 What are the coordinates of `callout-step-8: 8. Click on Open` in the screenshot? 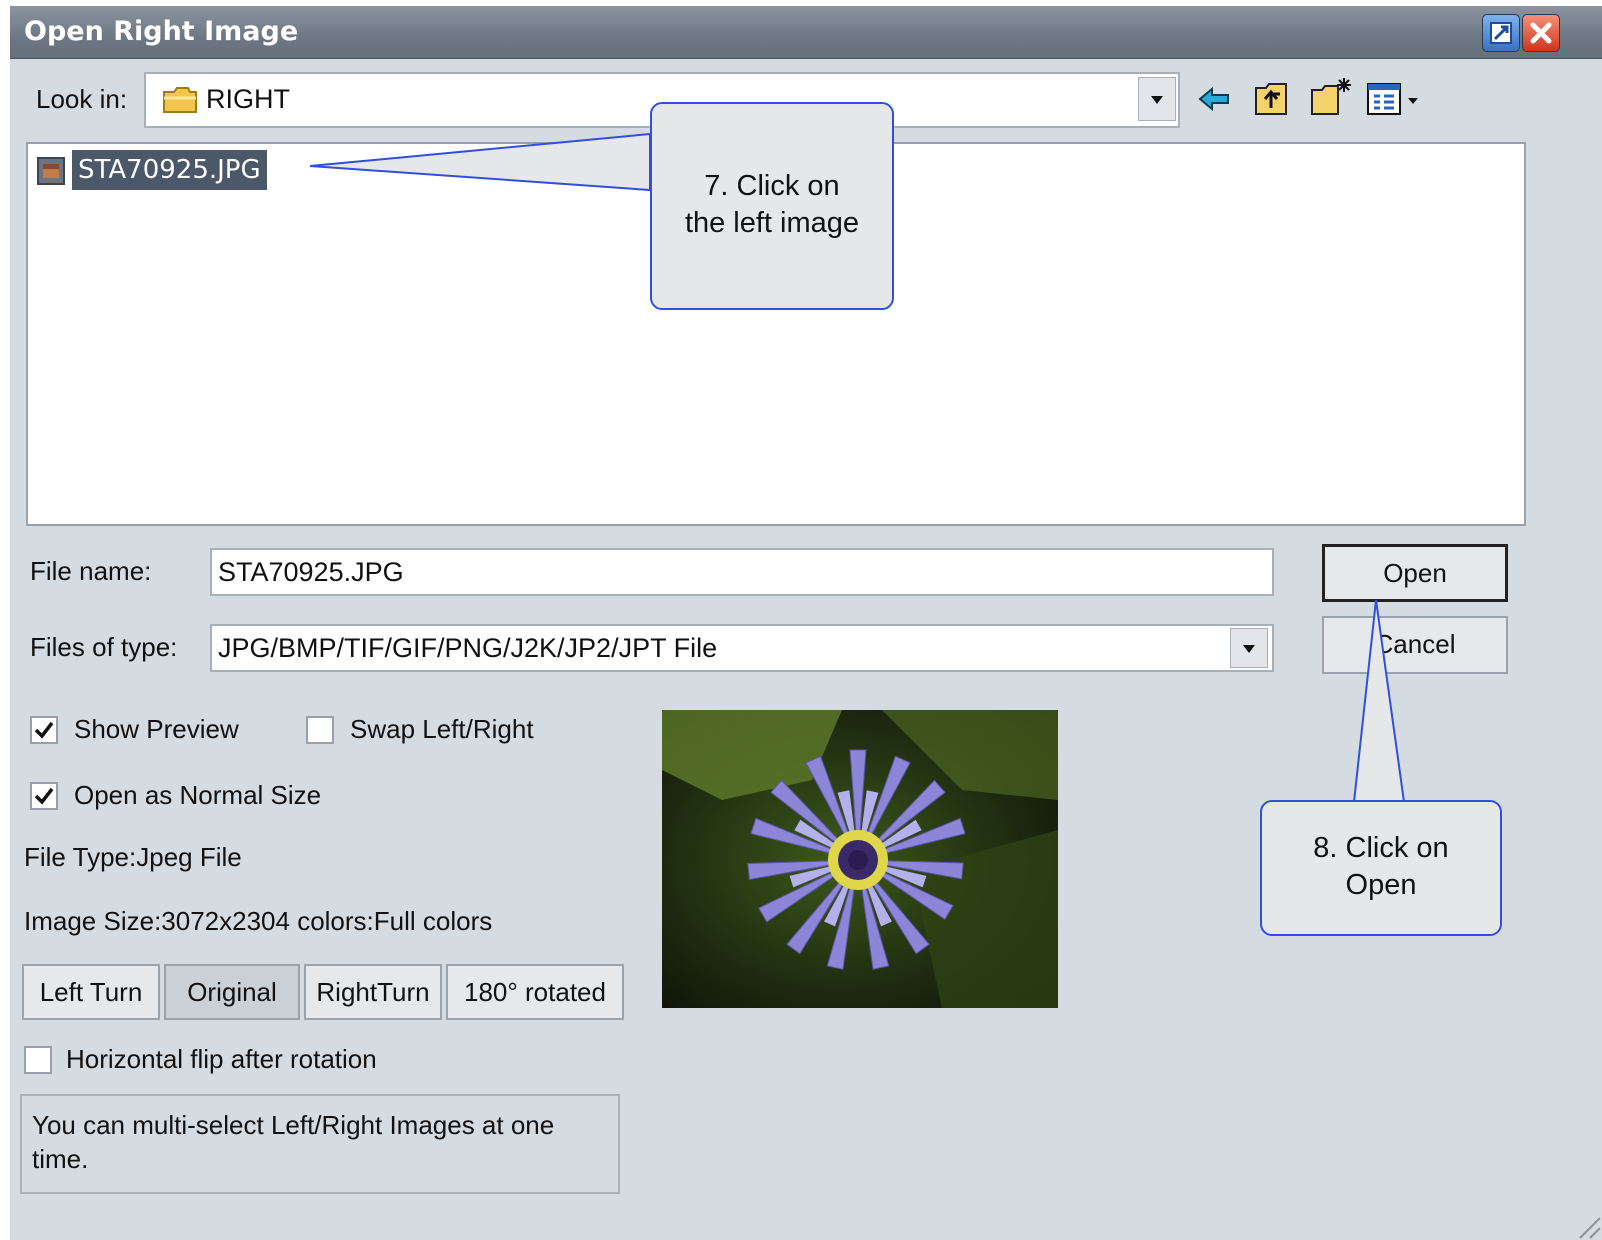 It's located at (1381, 868).